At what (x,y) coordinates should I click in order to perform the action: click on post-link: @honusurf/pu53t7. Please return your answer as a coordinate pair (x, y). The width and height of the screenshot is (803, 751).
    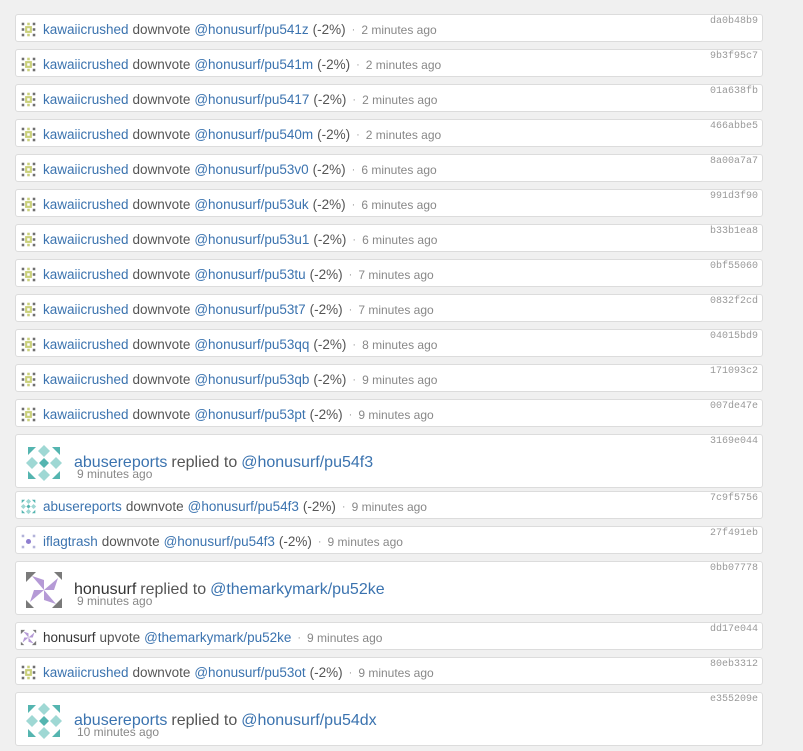
    Looking at the image, I should click on (249, 309).